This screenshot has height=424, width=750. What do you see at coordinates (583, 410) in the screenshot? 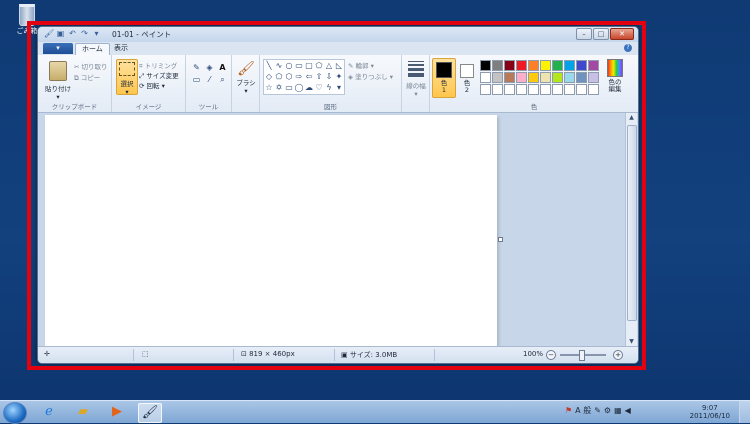
I see `ime-indicator: A 般` at bounding box center [583, 410].